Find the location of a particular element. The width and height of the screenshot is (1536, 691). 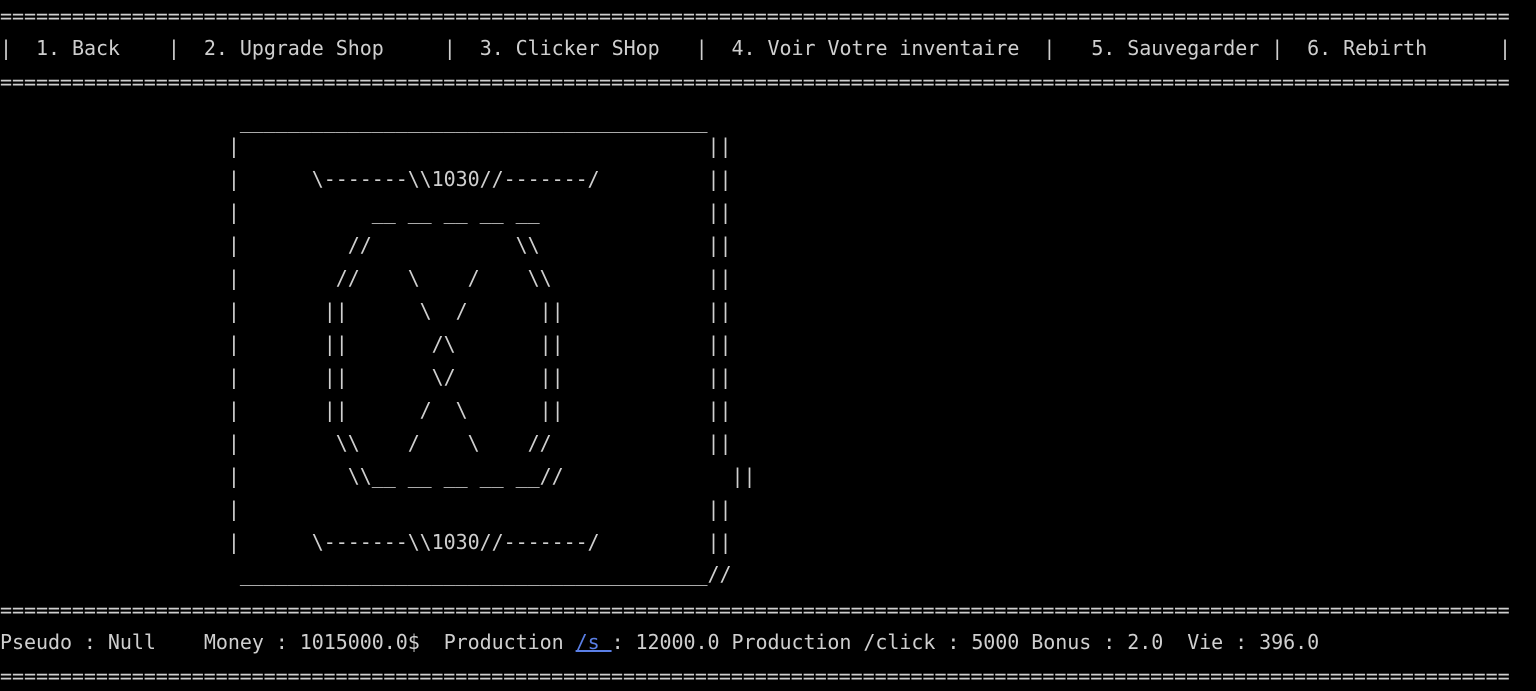

production-per-click-value: Production /click : 5000 is located at coordinates (875, 642).